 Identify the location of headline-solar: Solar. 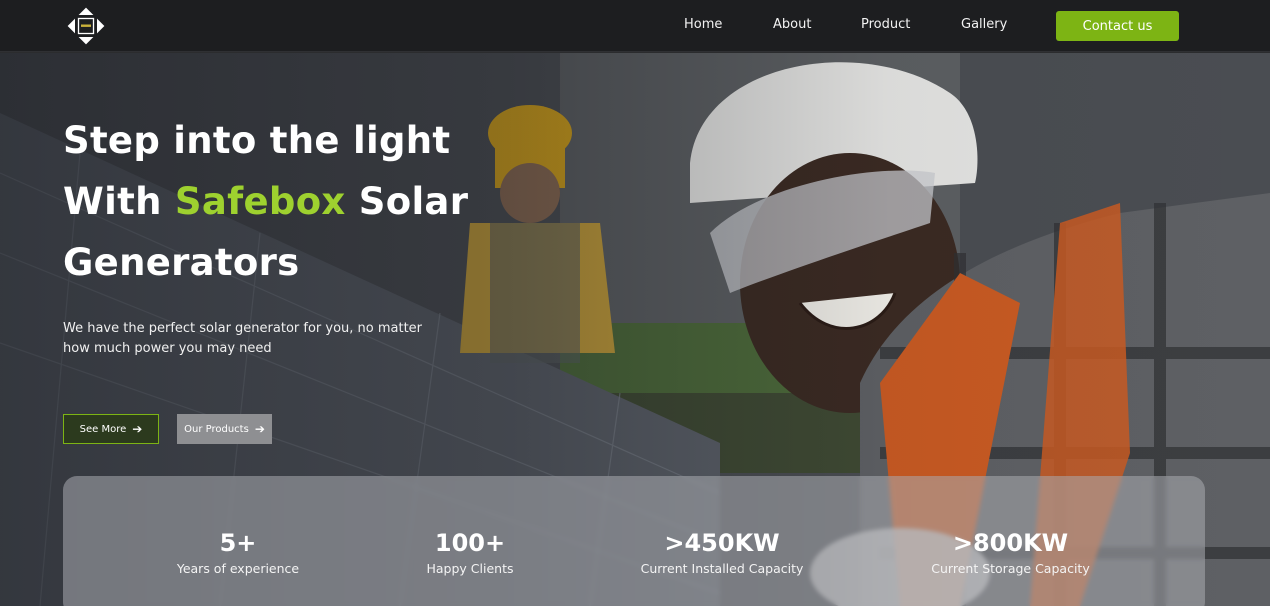
(407, 201).